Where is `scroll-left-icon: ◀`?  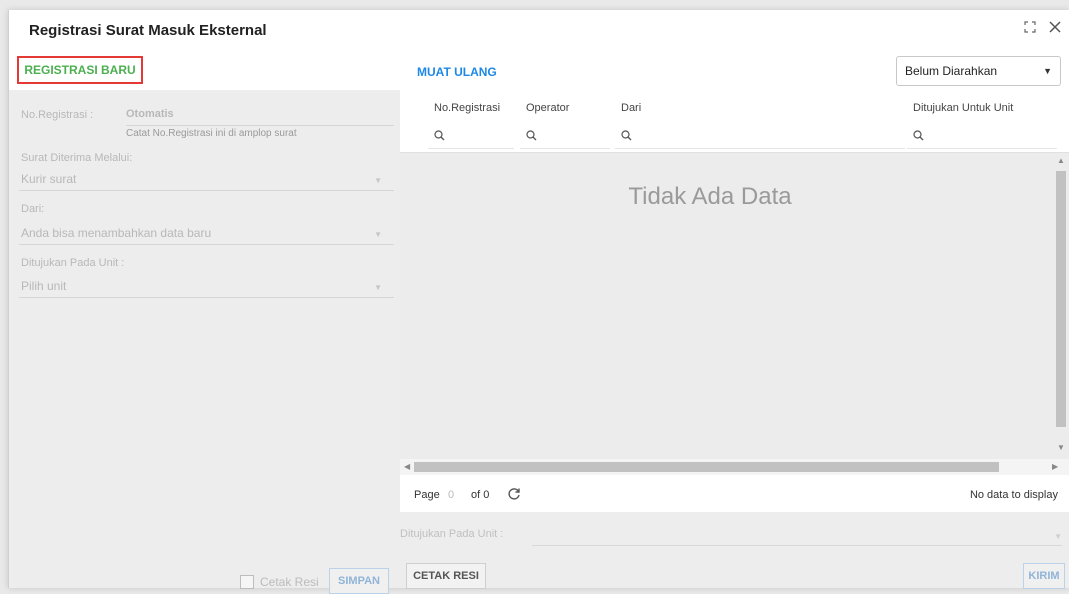 scroll-left-icon: ◀ is located at coordinates (407, 466).